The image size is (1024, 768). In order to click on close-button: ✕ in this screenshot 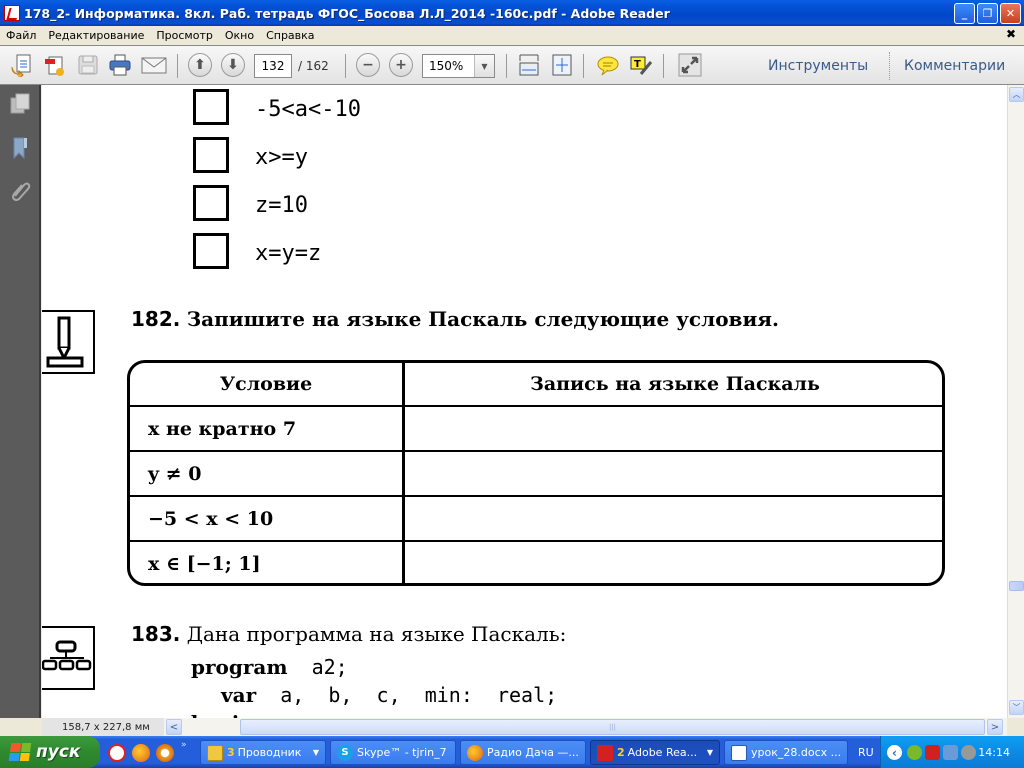, I will do `click(1010, 13)`.